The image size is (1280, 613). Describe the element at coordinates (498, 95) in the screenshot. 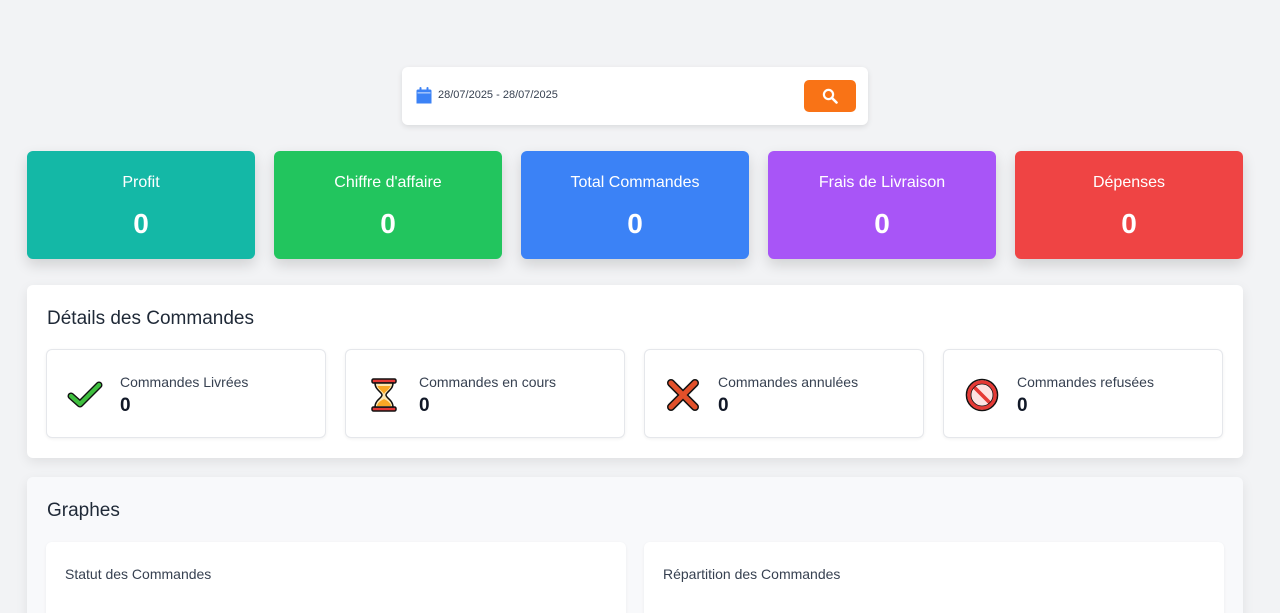

I see `date-range-input: 28/07/2025 - 28/07/2025` at that location.